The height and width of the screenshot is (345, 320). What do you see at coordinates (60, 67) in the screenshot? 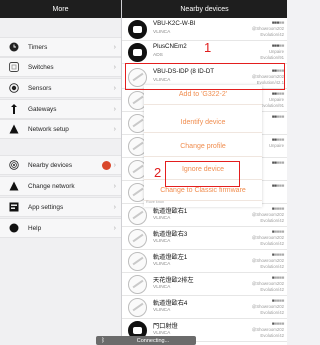
I see `menu-item-switches: Switches ›` at bounding box center [60, 67].